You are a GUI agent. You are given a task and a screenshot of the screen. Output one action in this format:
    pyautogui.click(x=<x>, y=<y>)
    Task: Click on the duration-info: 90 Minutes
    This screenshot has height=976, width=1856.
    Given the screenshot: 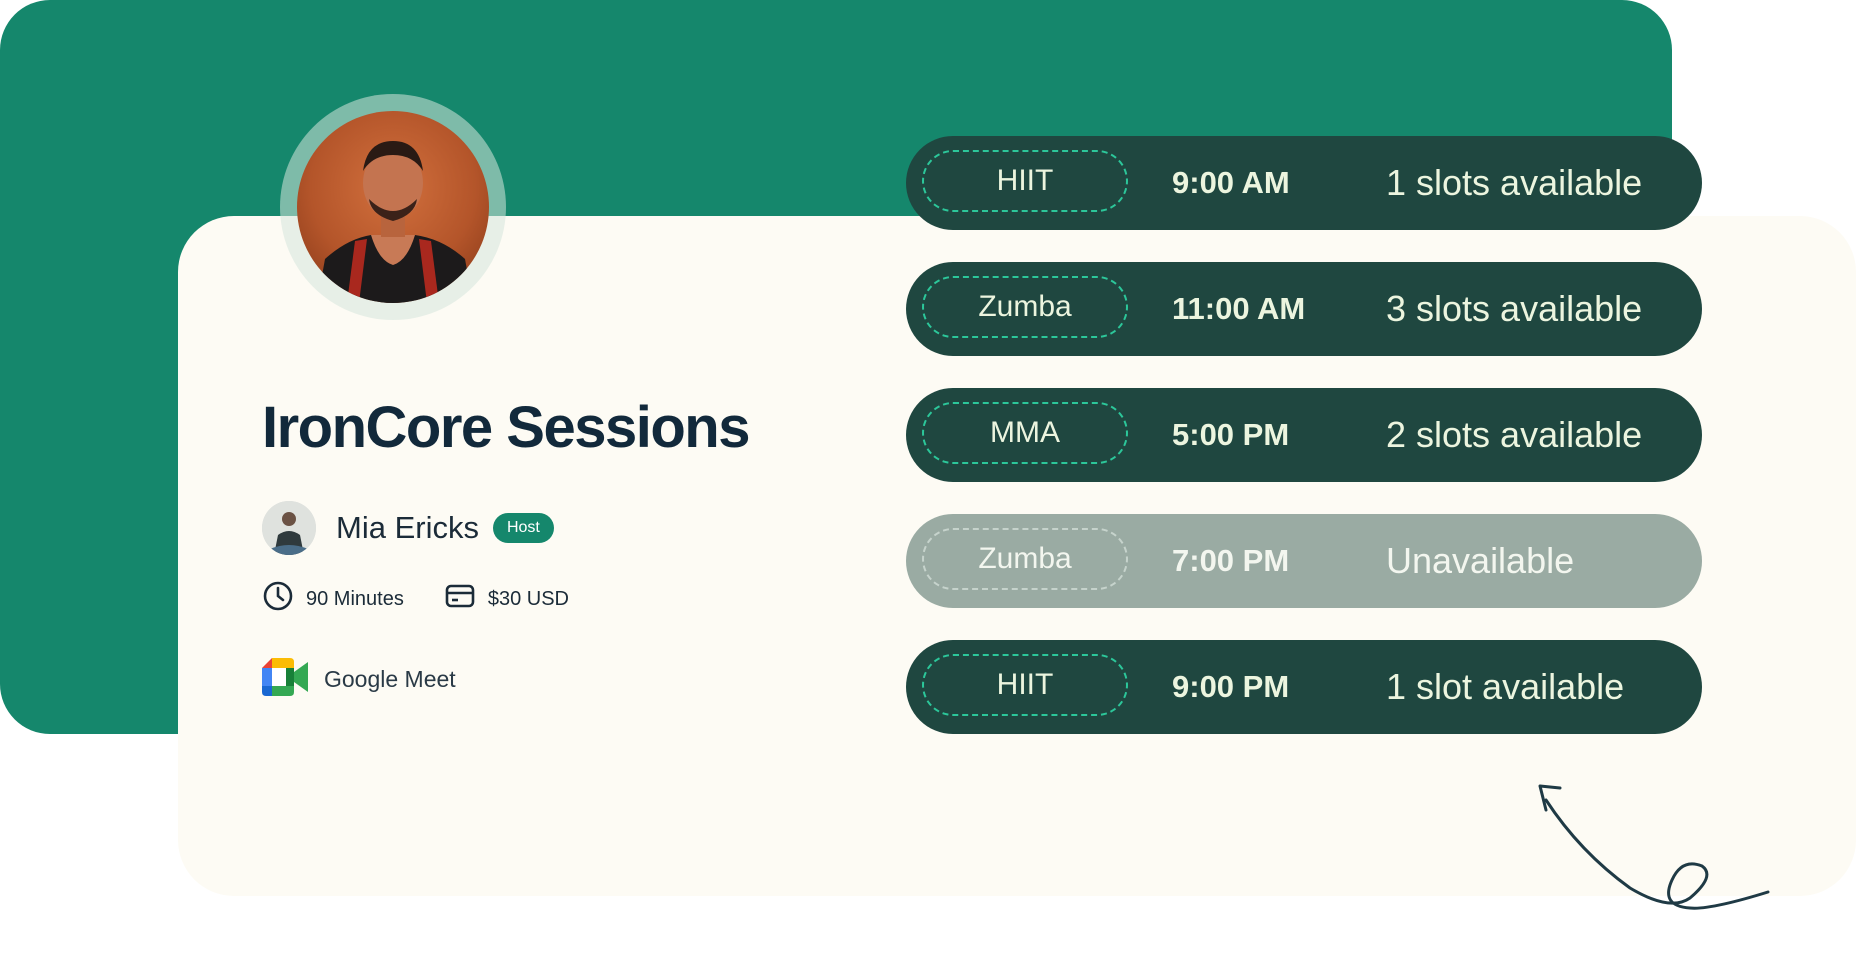 What is the action you would take?
    pyautogui.click(x=333, y=599)
    